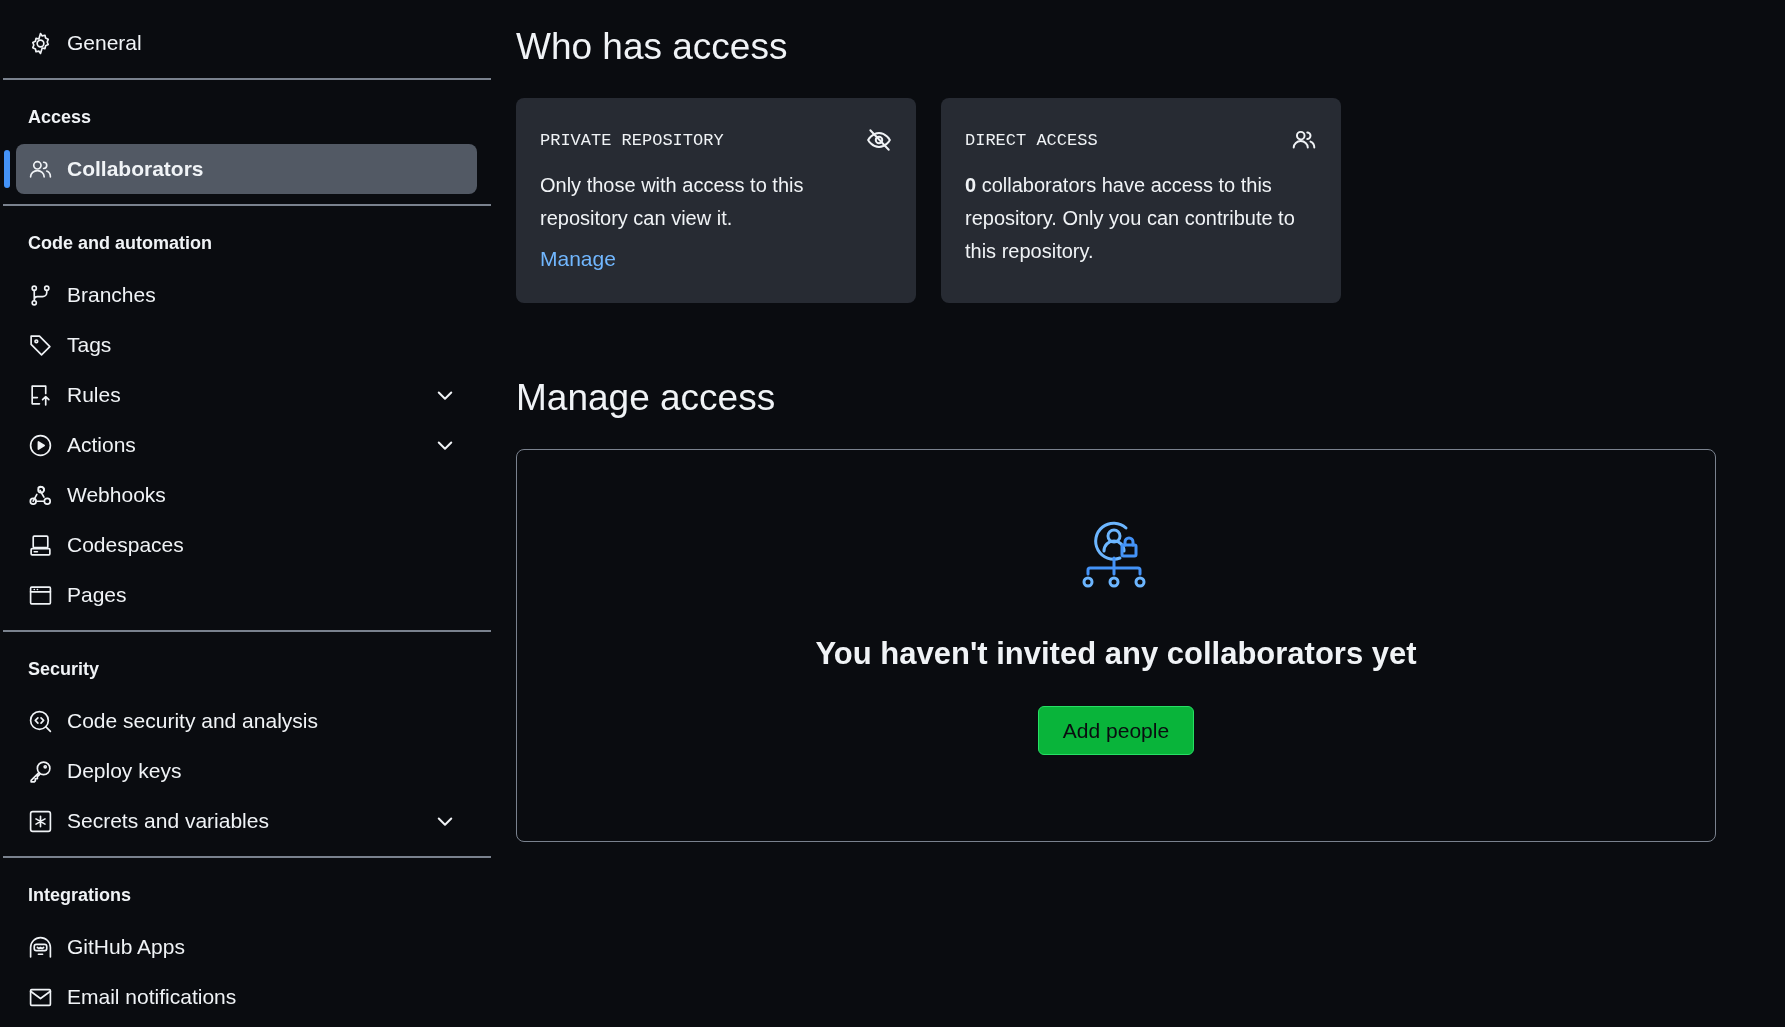 Image resolution: width=1785 pixels, height=1027 pixels. Describe the element at coordinates (40, 545) in the screenshot. I see `codespaces-icon` at that location.